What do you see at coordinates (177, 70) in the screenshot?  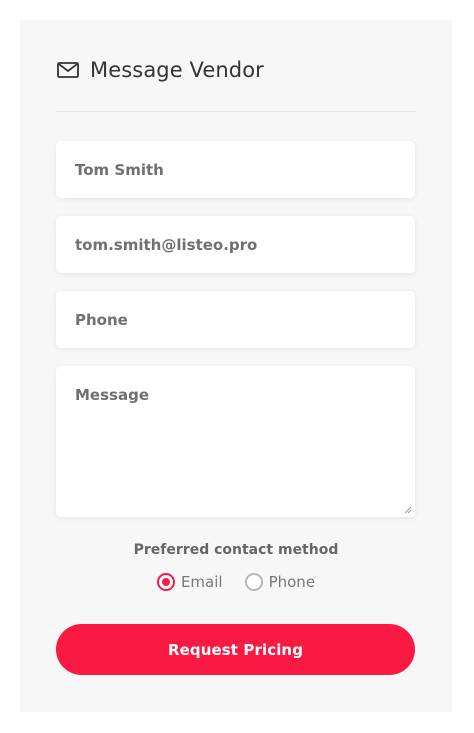 I see `panel-title: Message Vendor` at bounding box center [177, 70].